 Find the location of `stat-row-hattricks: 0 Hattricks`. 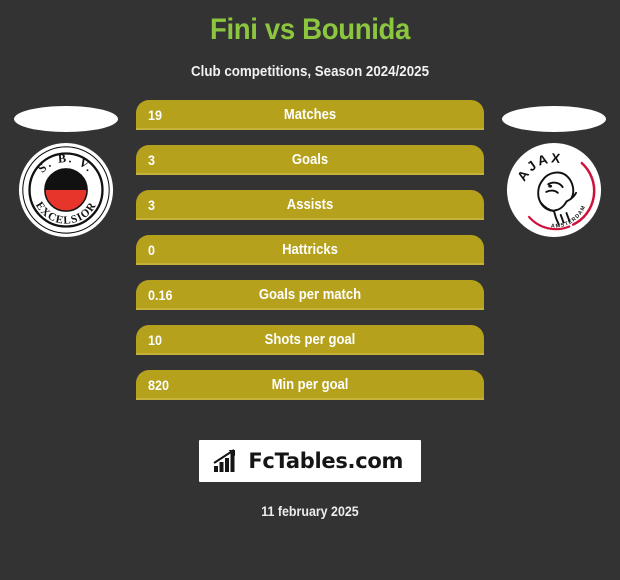

stat-row-hattricks: 0 Hattricks is located at coordinates (310, 250).